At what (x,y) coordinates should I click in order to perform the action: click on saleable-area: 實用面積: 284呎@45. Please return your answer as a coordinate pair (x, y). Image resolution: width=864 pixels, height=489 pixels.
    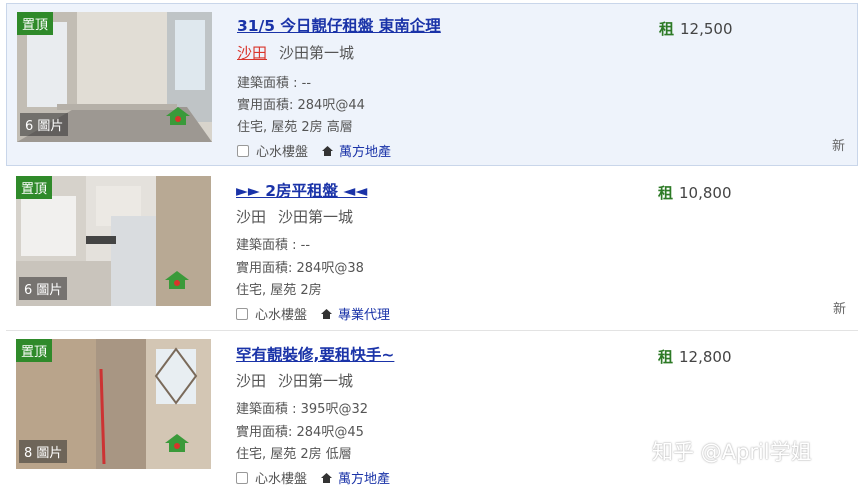
    Looking at the image, I should click on (300, 432).